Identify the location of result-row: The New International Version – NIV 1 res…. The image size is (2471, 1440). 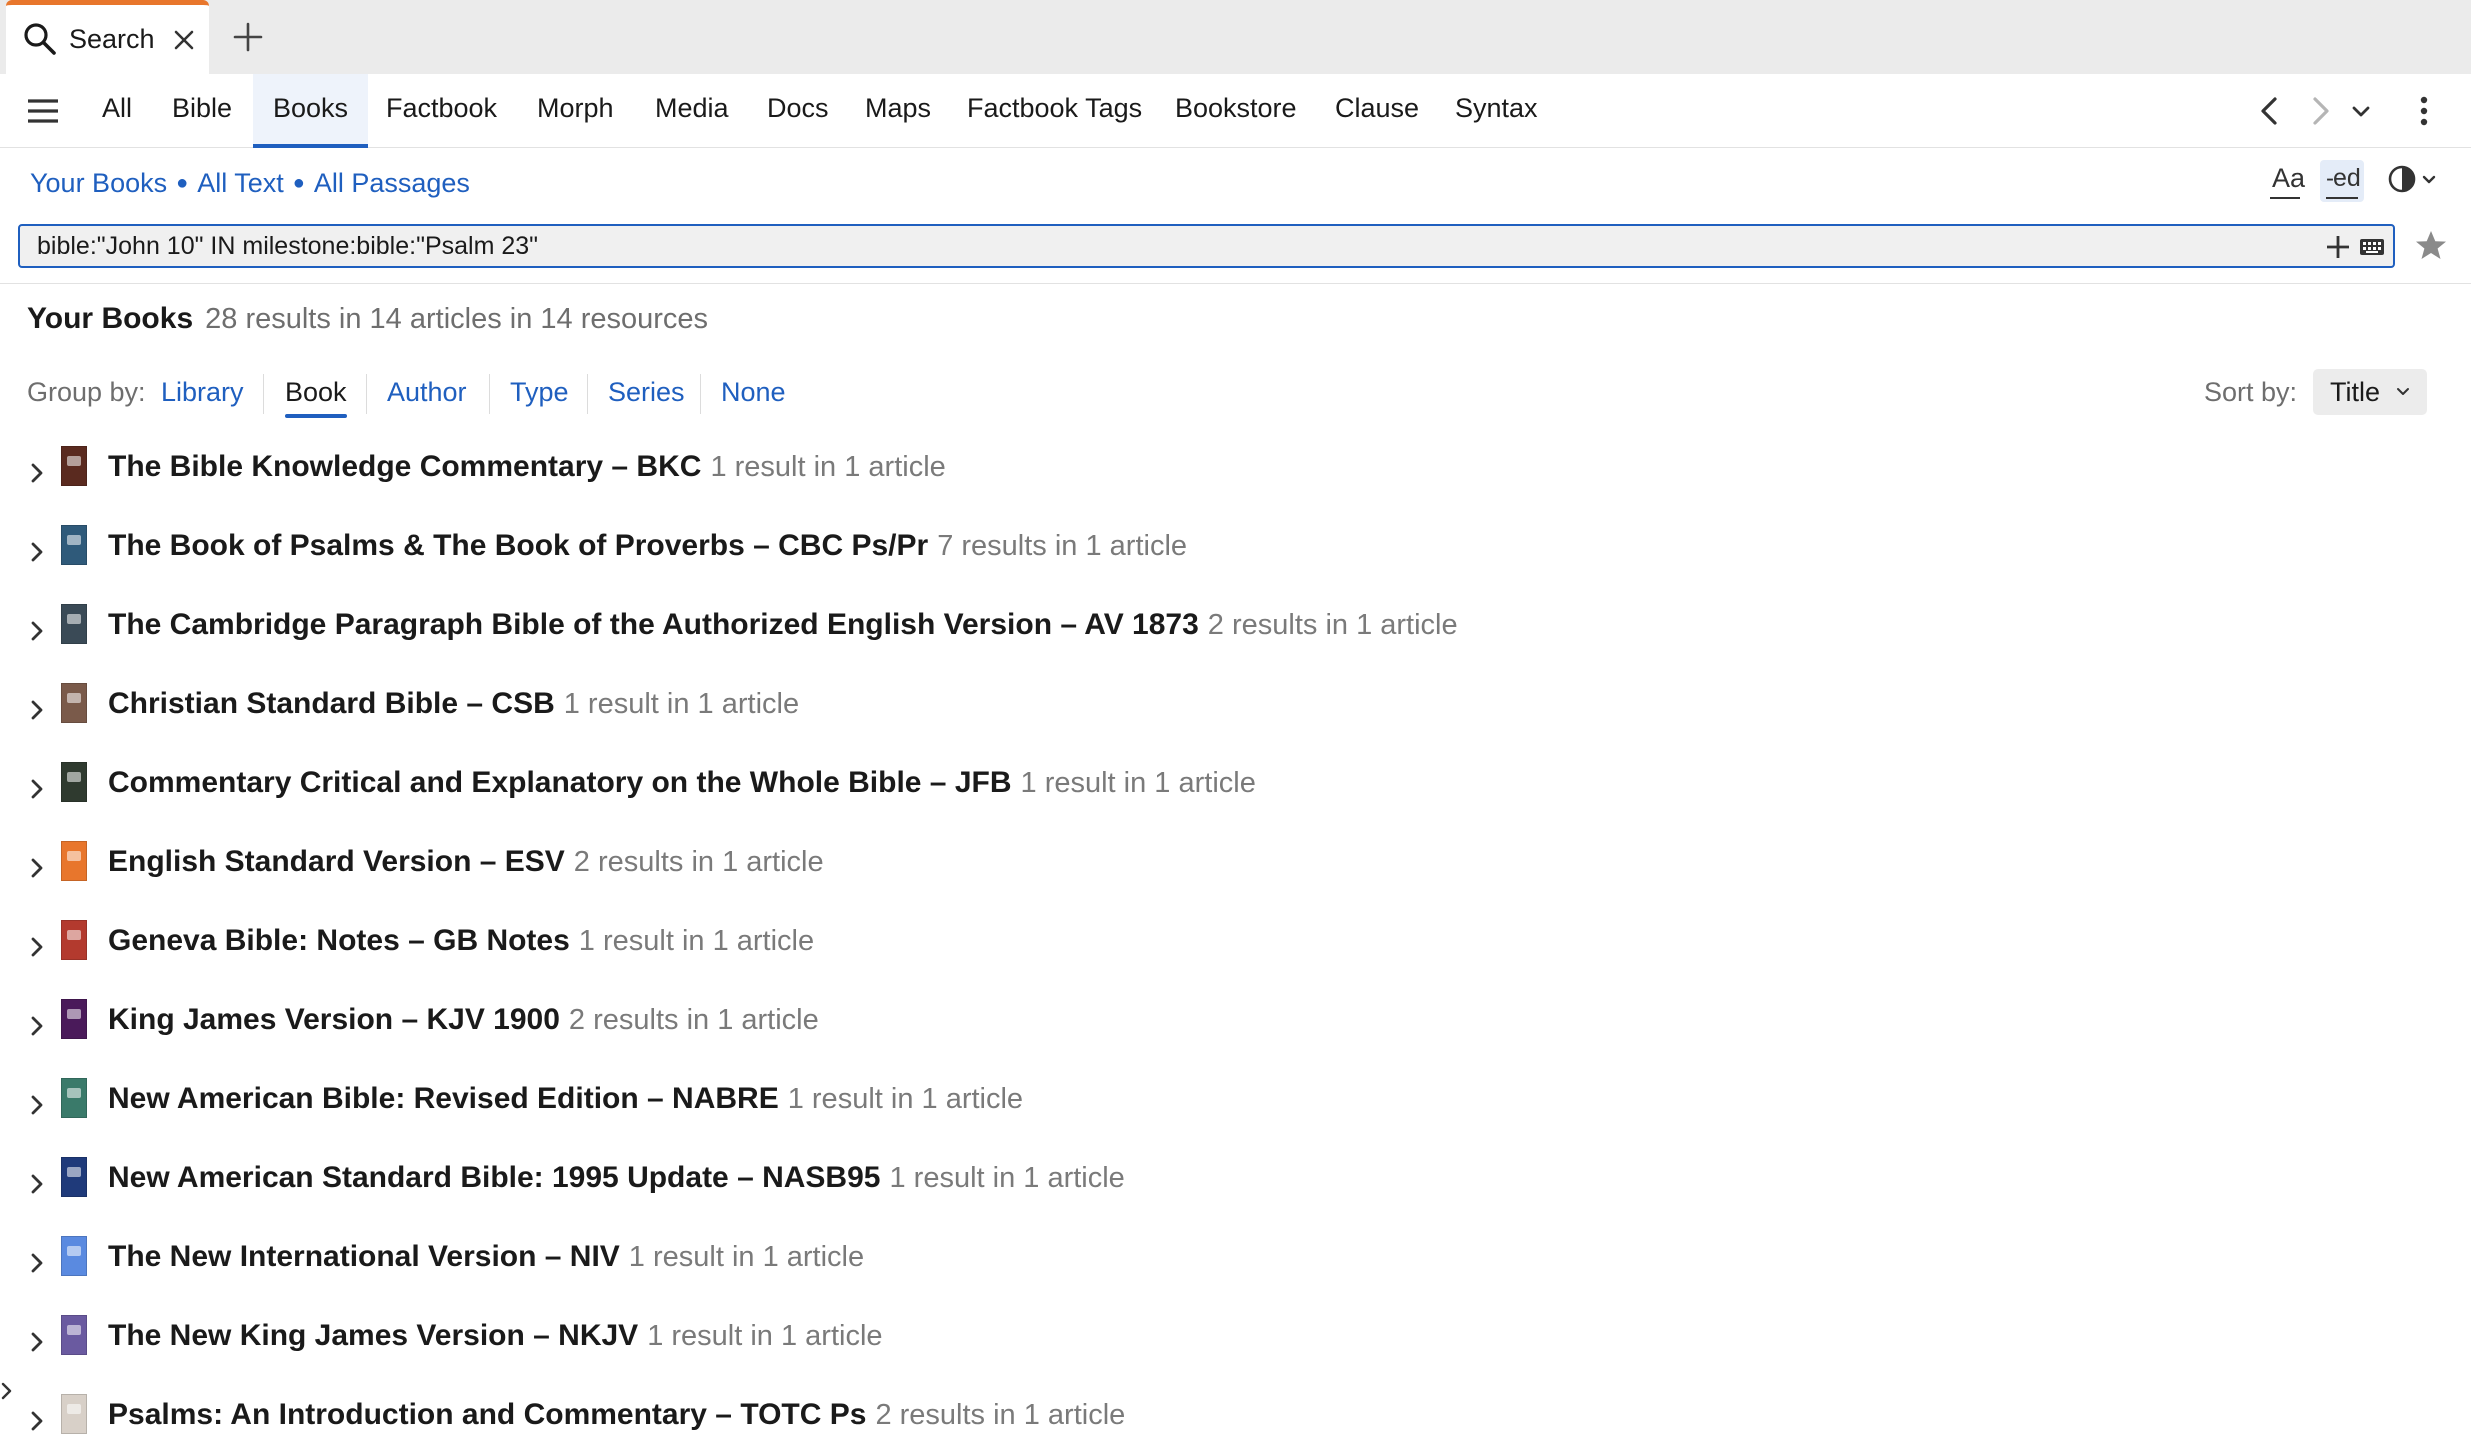
(1235, 1269).